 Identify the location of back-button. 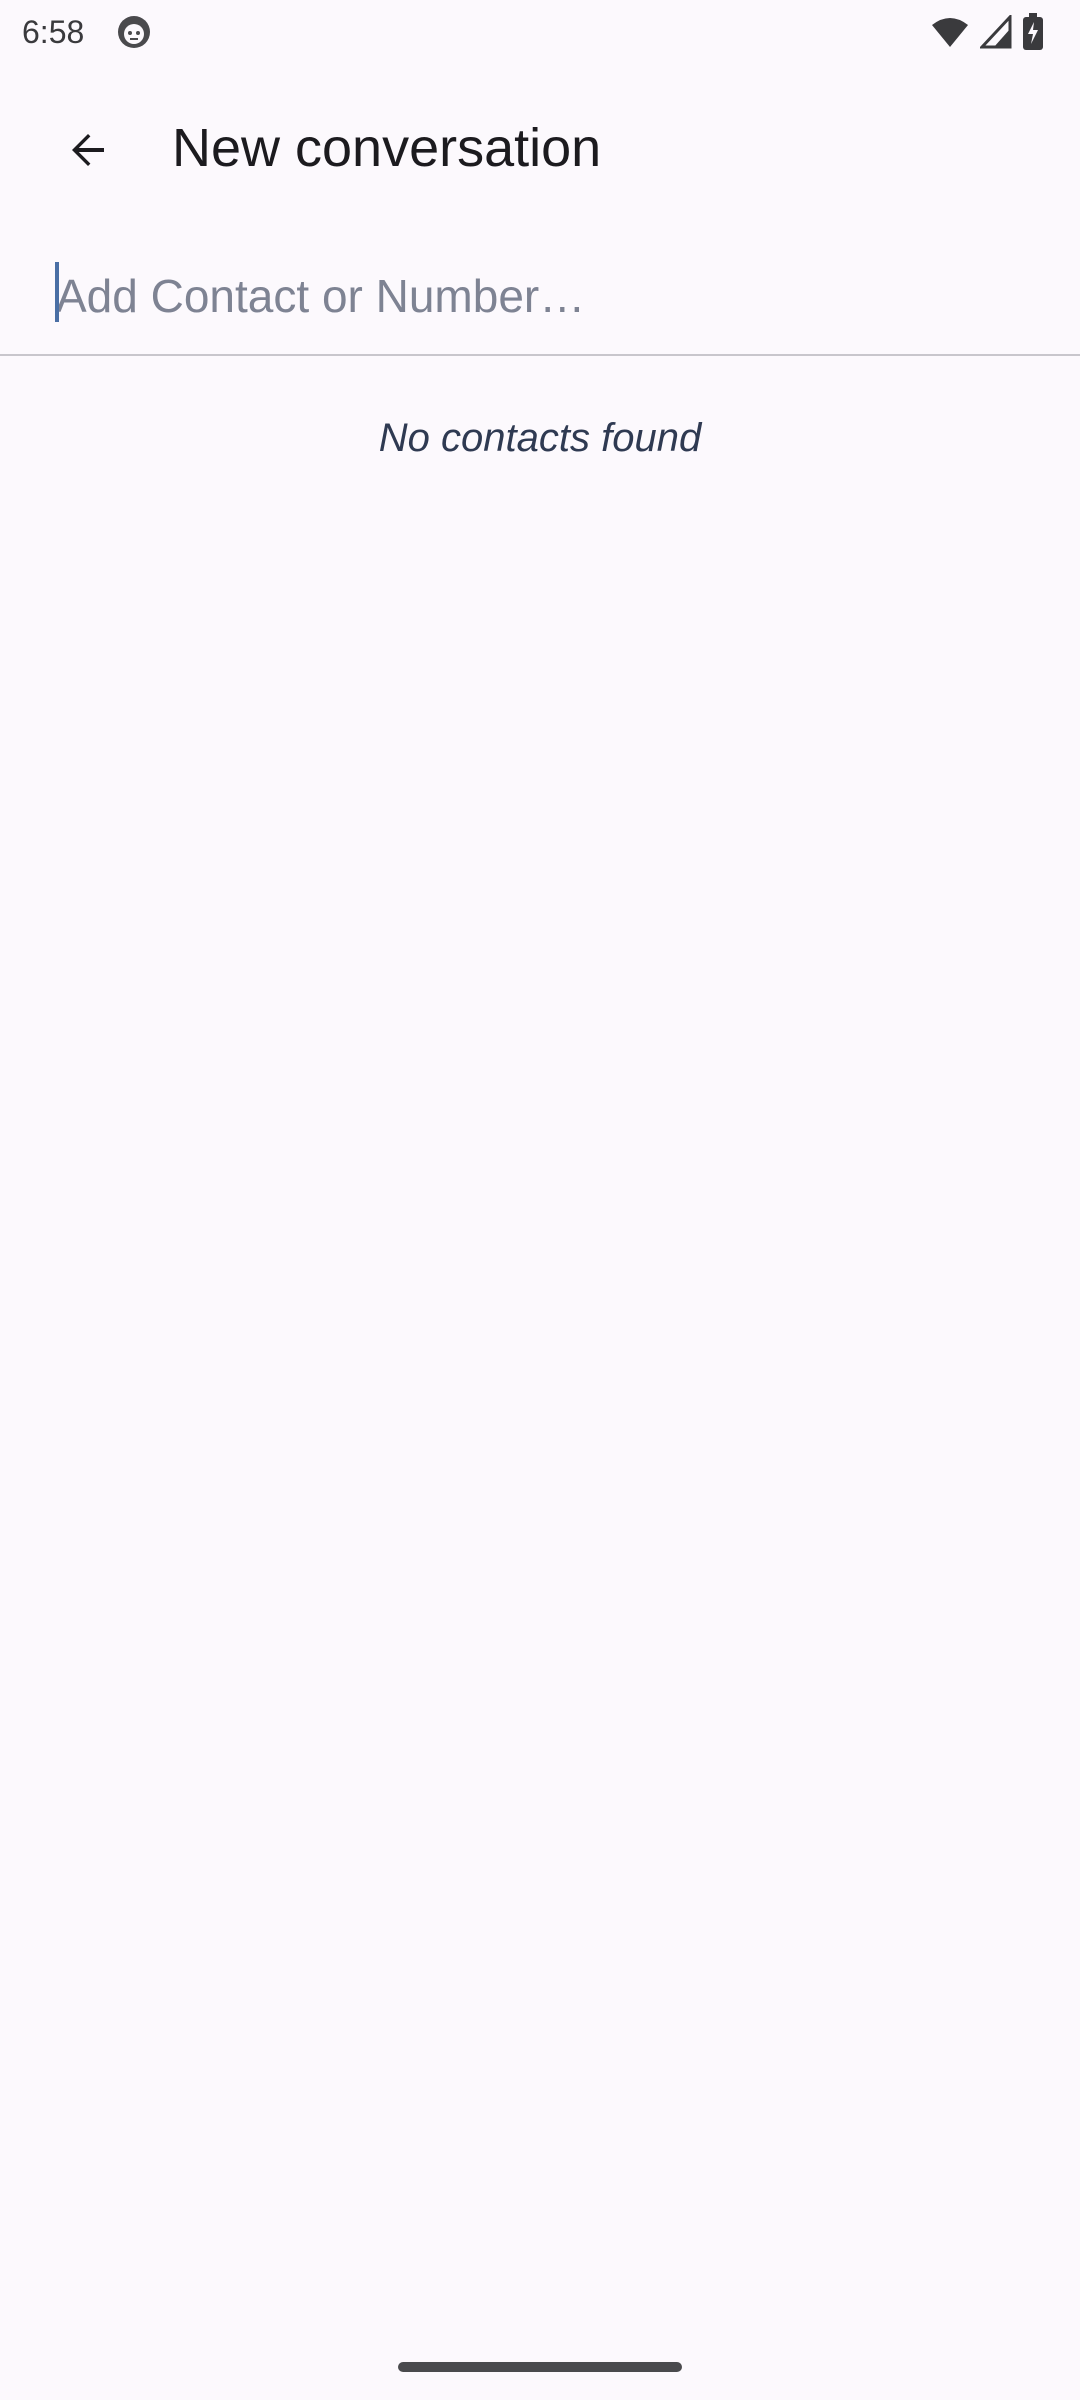
(88, 152).